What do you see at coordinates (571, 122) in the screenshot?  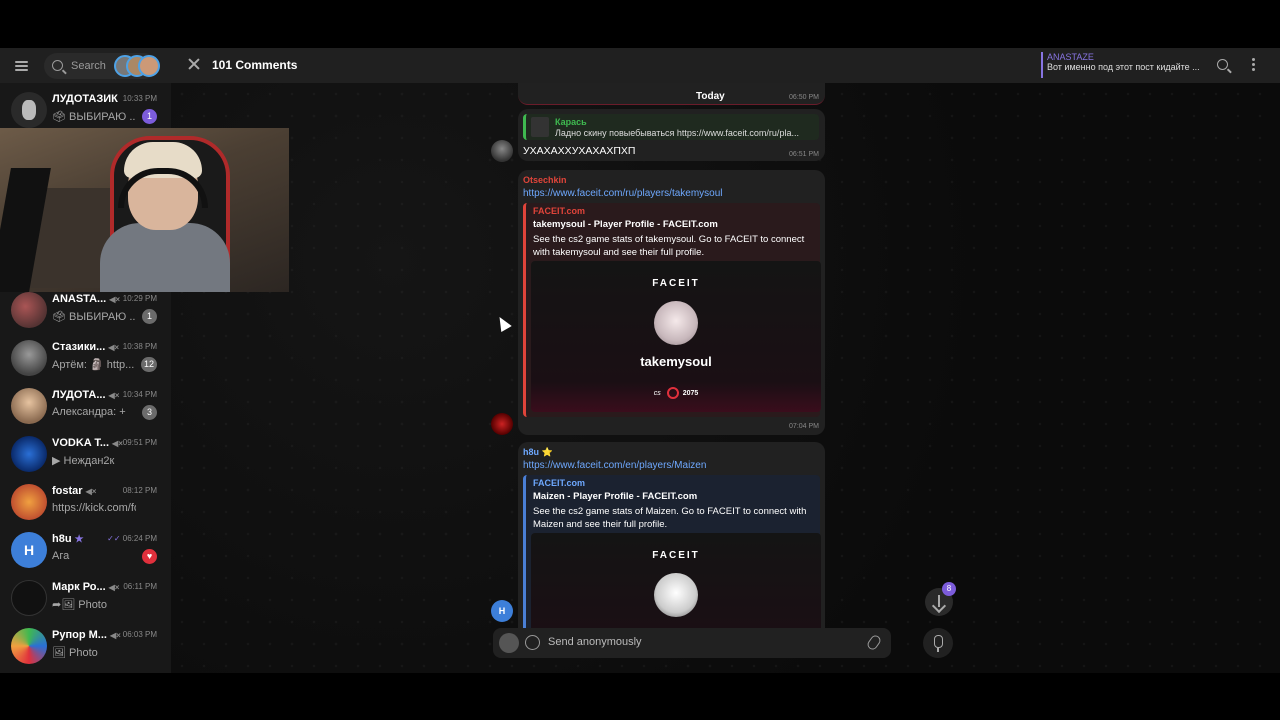 I see `reply-author: Карась` at bounding box center [571, 122].